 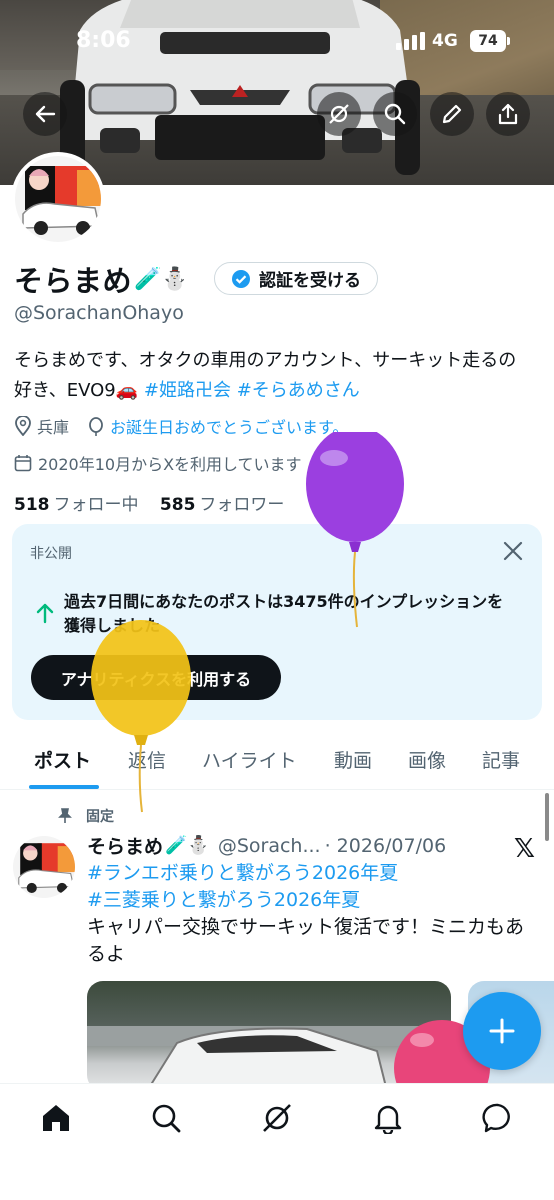 What do you see at coordinates (125, 845) in the screenshot?
I see `post-author-name: そらまめ` at bounding box center [125, 845].